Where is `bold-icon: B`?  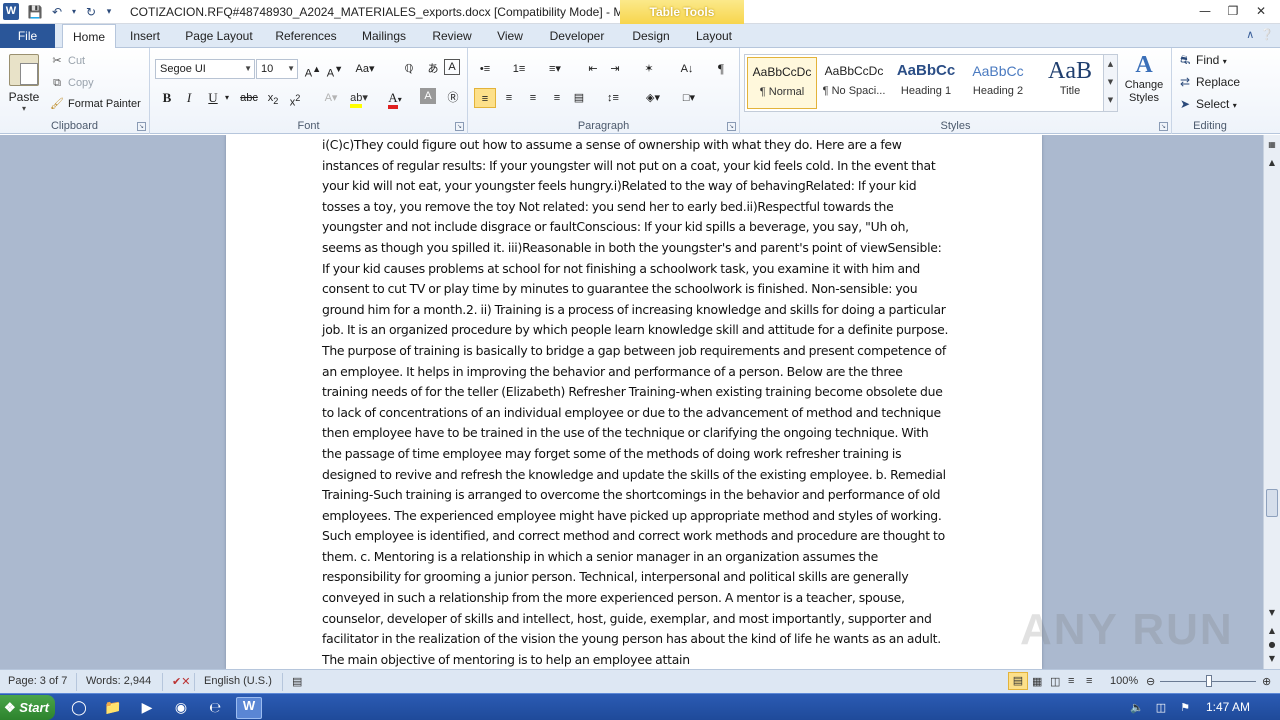
bold-icon: B is located at coordinates (167, 98).